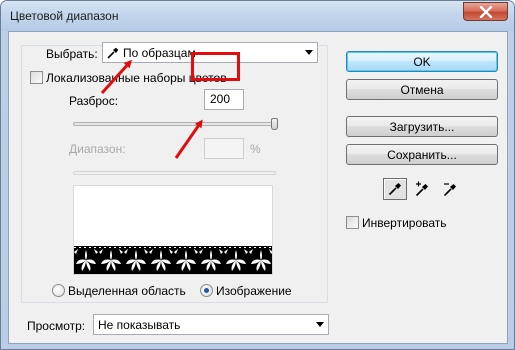  Describe the element at coordinates (224, 148) in the screenshot. I see `range-input` at that location.